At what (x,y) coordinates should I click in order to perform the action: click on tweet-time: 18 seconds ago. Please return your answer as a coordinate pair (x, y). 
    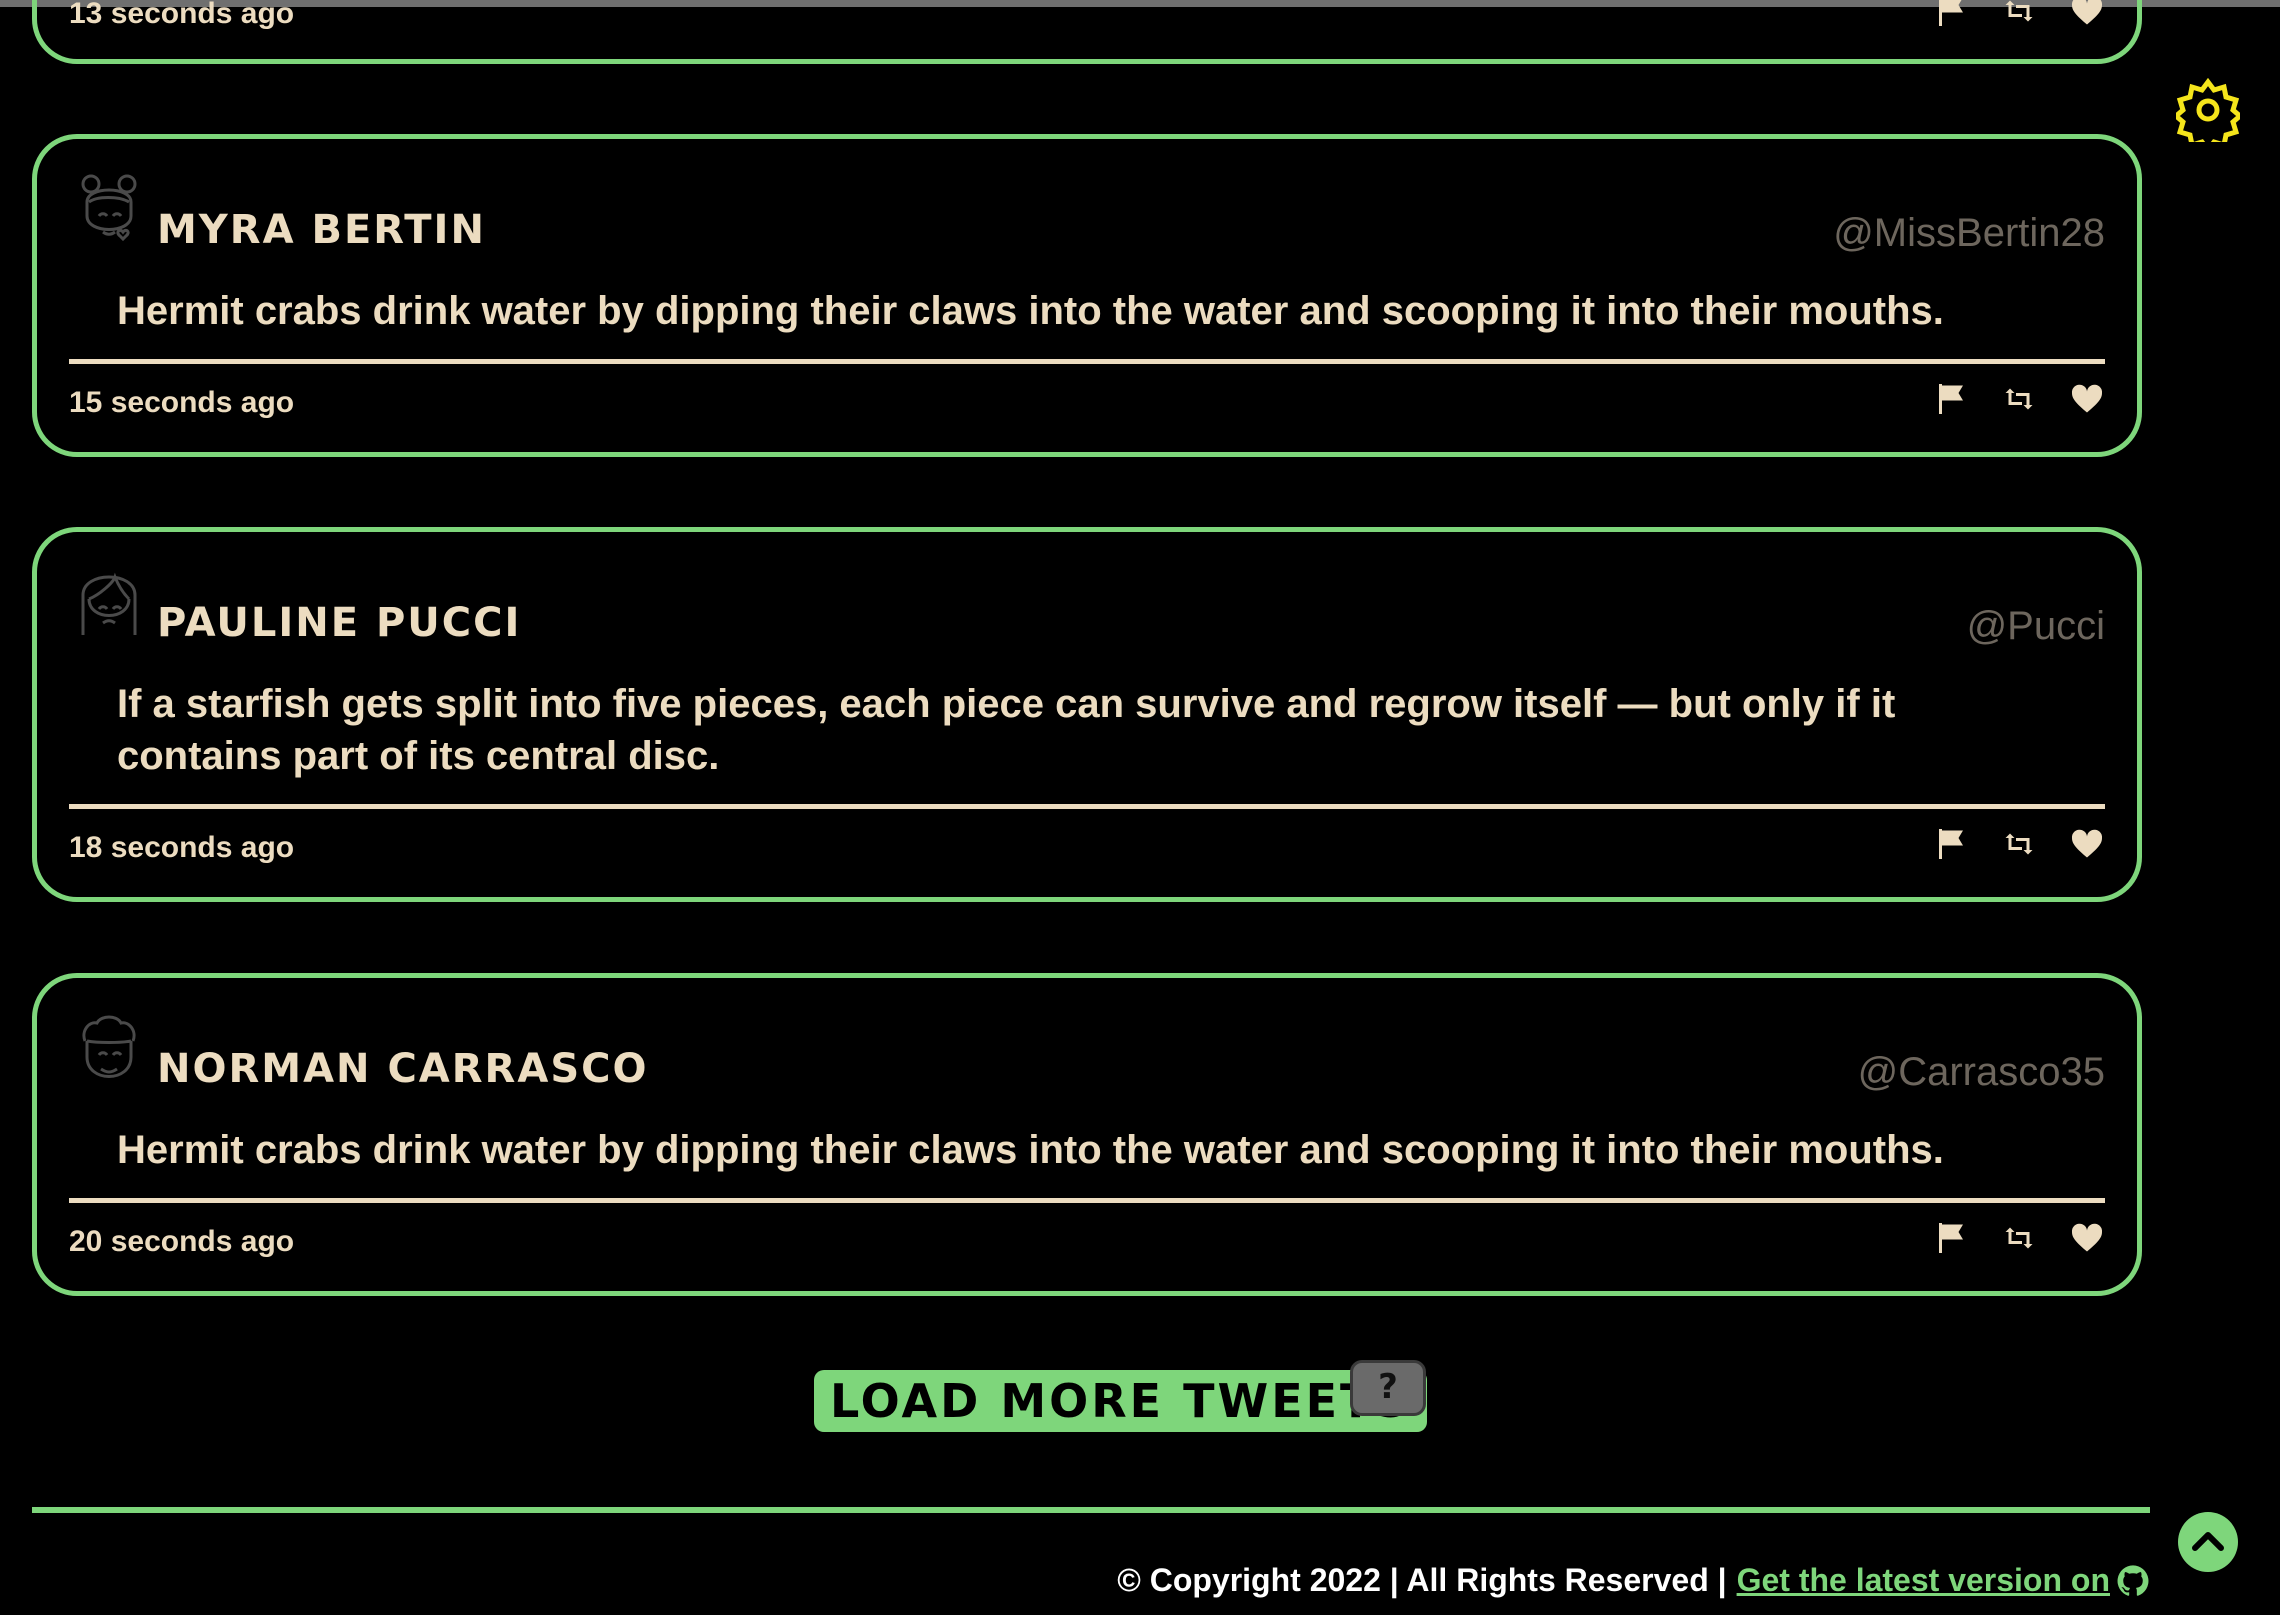
    Looking at the image, I should click on (182, 847).